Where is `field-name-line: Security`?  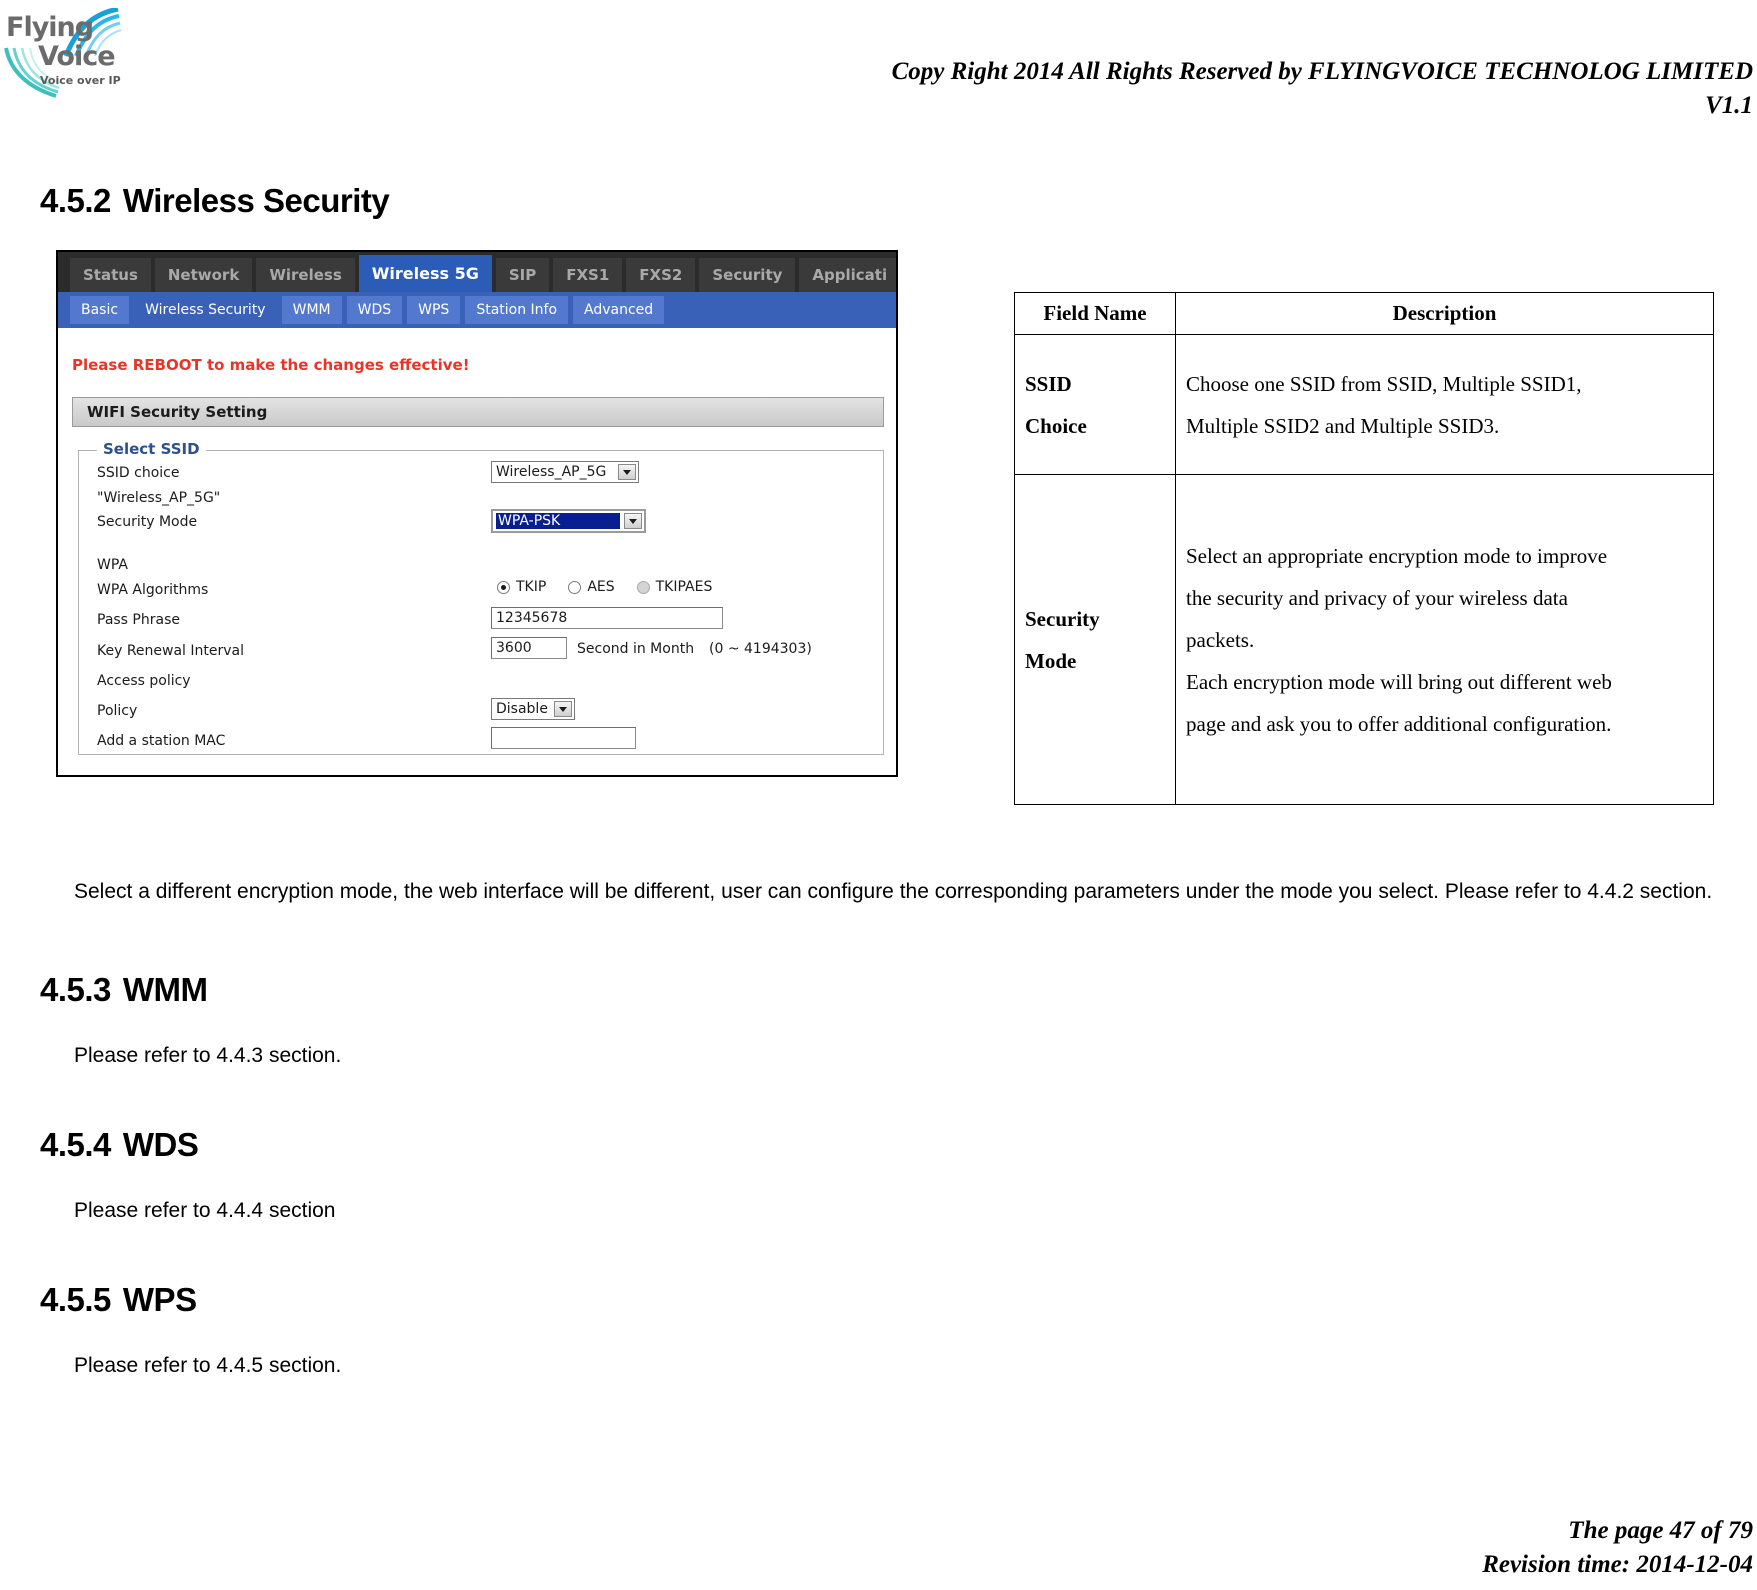 field-name-line: Security is located at coordinates (1062, 618).